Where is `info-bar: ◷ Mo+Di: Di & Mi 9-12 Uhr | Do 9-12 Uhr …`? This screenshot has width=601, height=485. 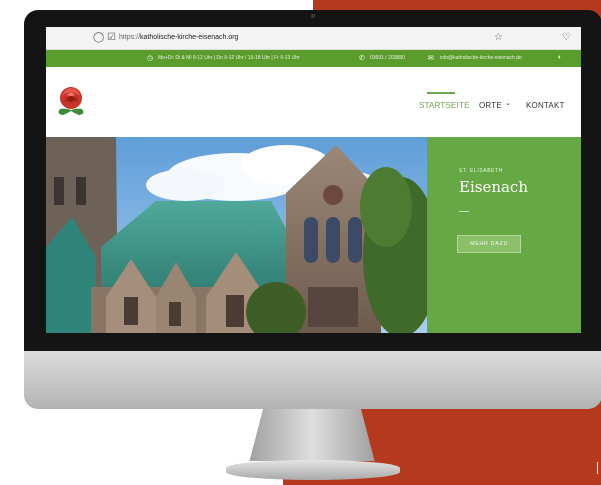
info-bar: ◷ Mo+Di: Di & Mi 9-12 Uhr | Do 9-12 Uhr … is located at coordinates (313, 58).